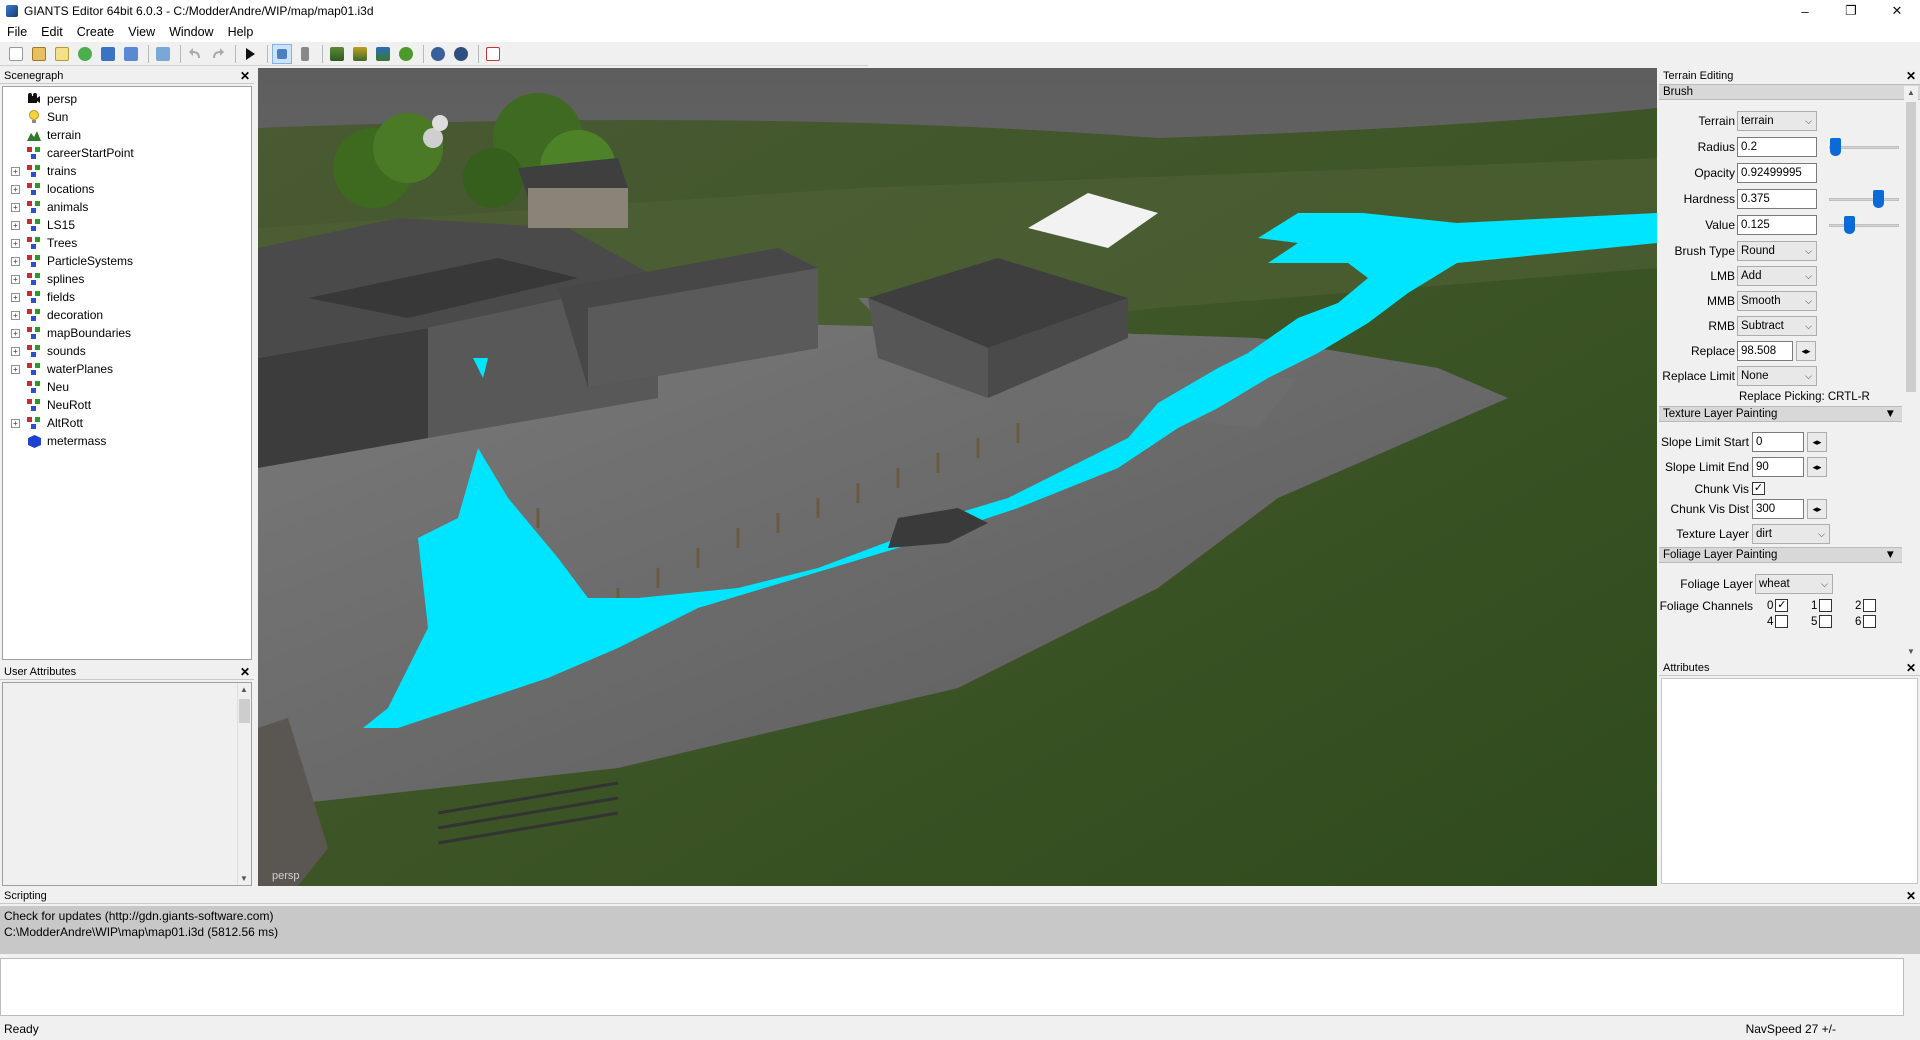 The image size is (1920, 1040). What do you see at coordinates (1777, 326) in the screenshot?
I see `rmb-select: Subtract ⌵` at bounding box center [1777, 326].